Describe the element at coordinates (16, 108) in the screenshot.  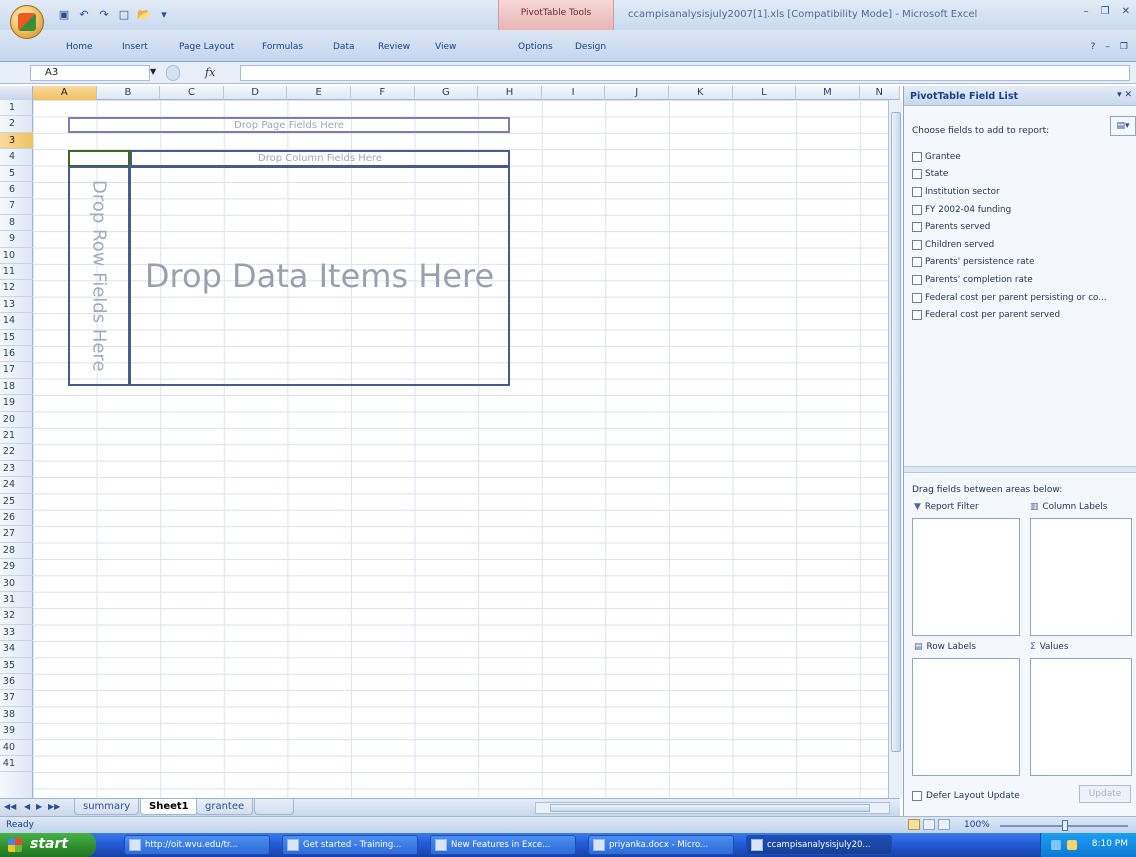
I see `row-header: 1` at that location.